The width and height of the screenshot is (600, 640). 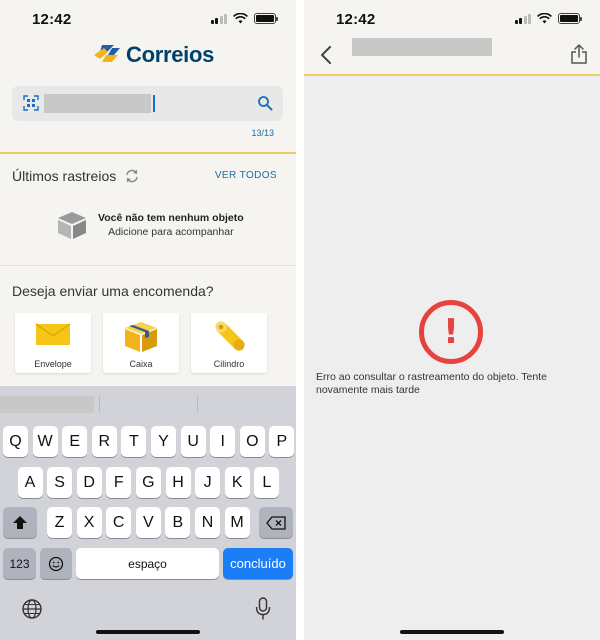 What do you see at coordinates (45, 441) in the screenshot?
I see `key-w: W` at bounding box center [45, 441].